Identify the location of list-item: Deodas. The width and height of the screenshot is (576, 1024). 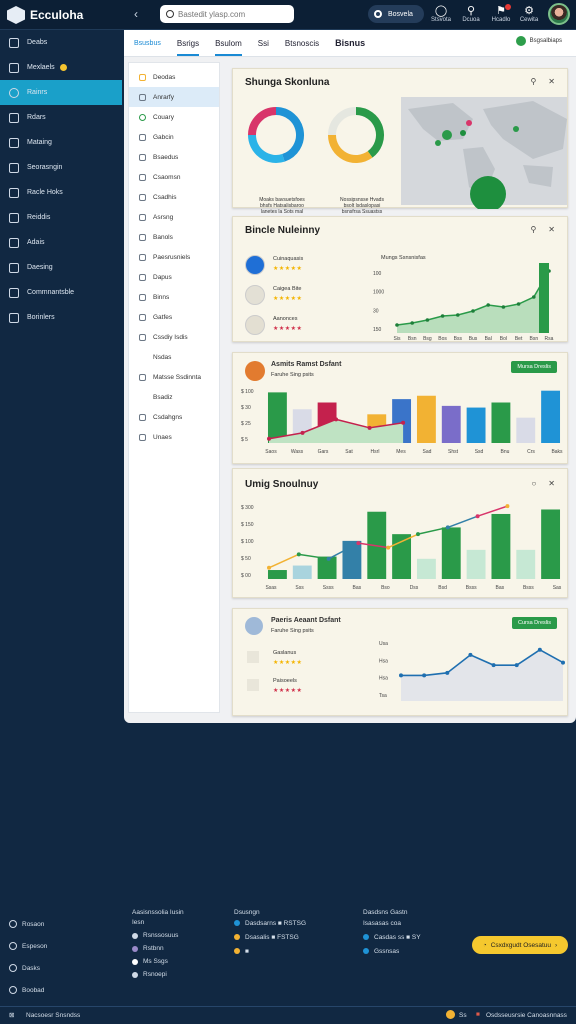
(174, 77).